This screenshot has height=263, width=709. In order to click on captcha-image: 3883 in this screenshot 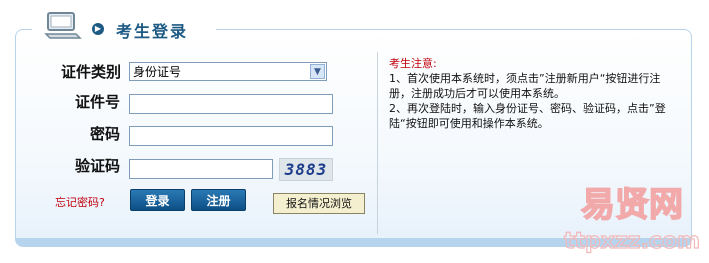, I will do `click(306, 169)`.